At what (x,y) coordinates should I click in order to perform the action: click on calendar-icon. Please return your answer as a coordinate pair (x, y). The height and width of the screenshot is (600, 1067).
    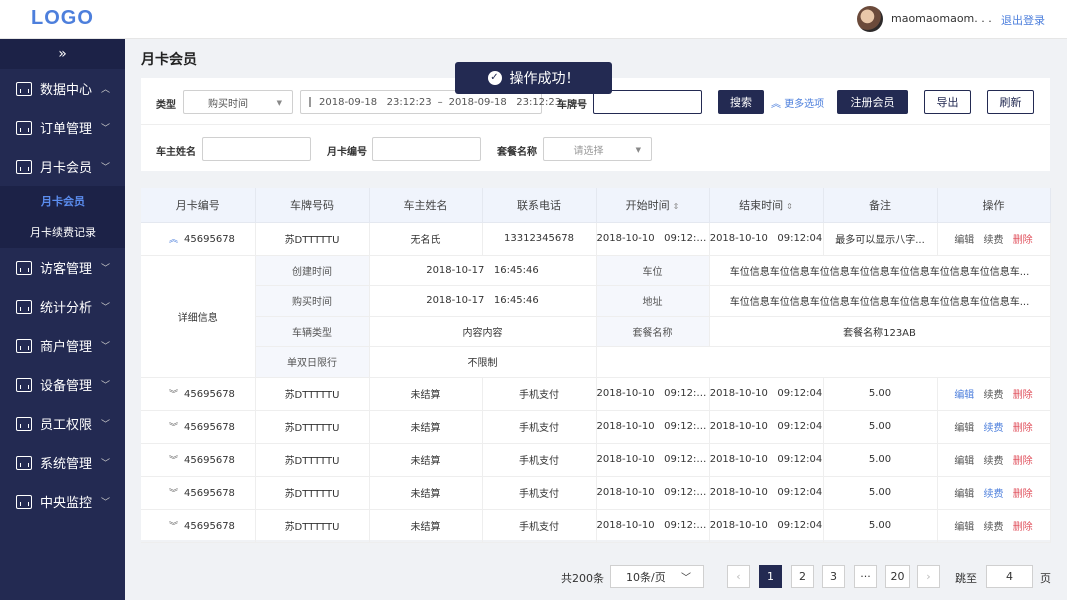
    Looking at the image, I should click on (310, 102).